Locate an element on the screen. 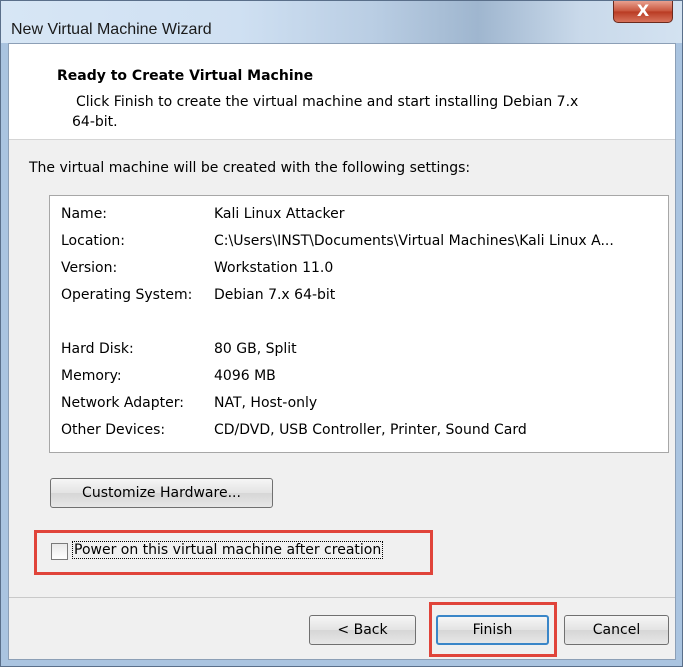 Image resolution: width=683 pixels, height=667 pixels. setting-value: NAT, Host-only is located at coordinates (266, 403).